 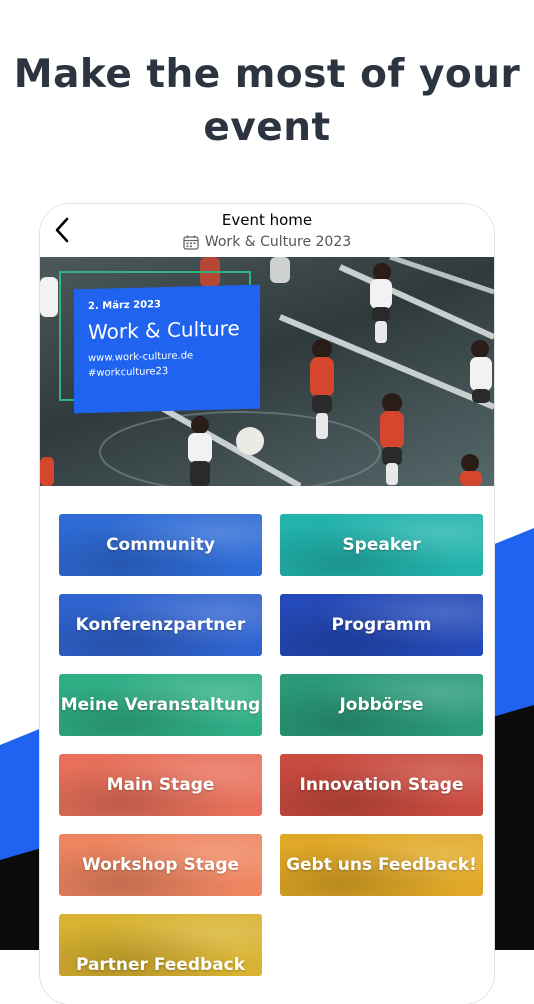 I want to click on tile-label: Main Stage, so click(x=160, y=785).